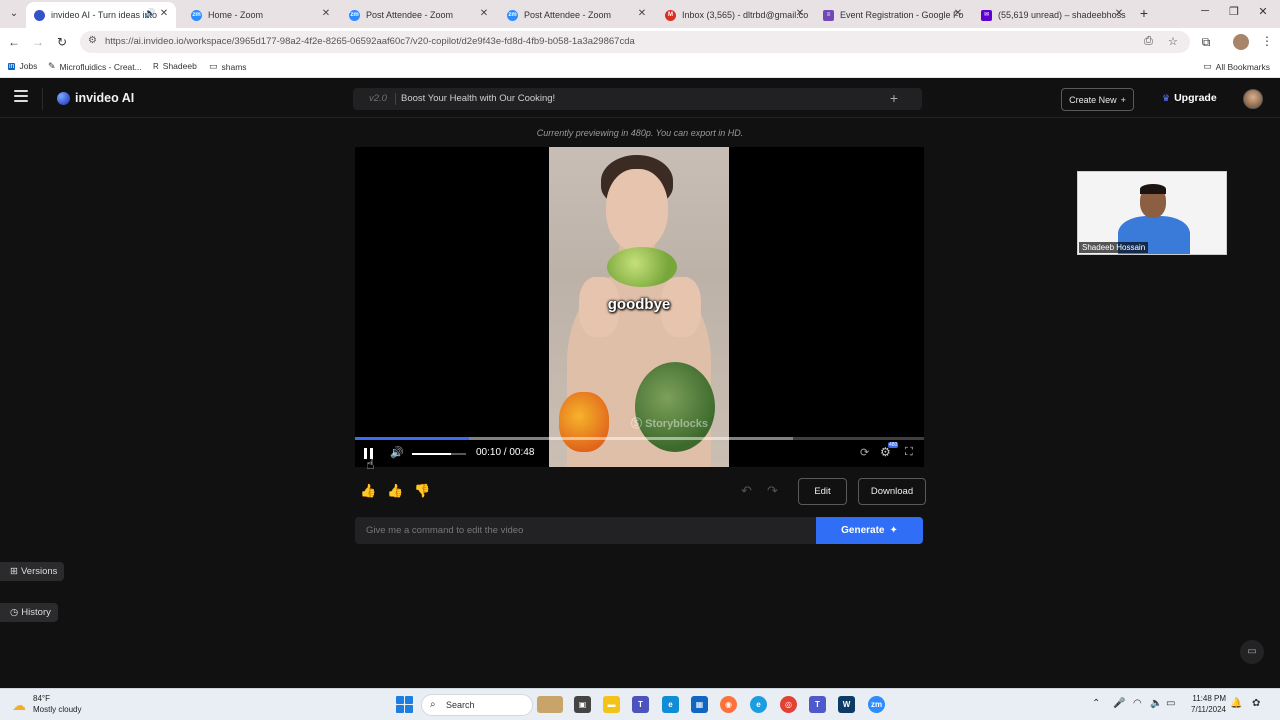 The width and height of the screenshot is (1280, 720). Describe the element at coordinates (869, 530) in the screenshot. I see `generate-button: Generate ✦` at that location.